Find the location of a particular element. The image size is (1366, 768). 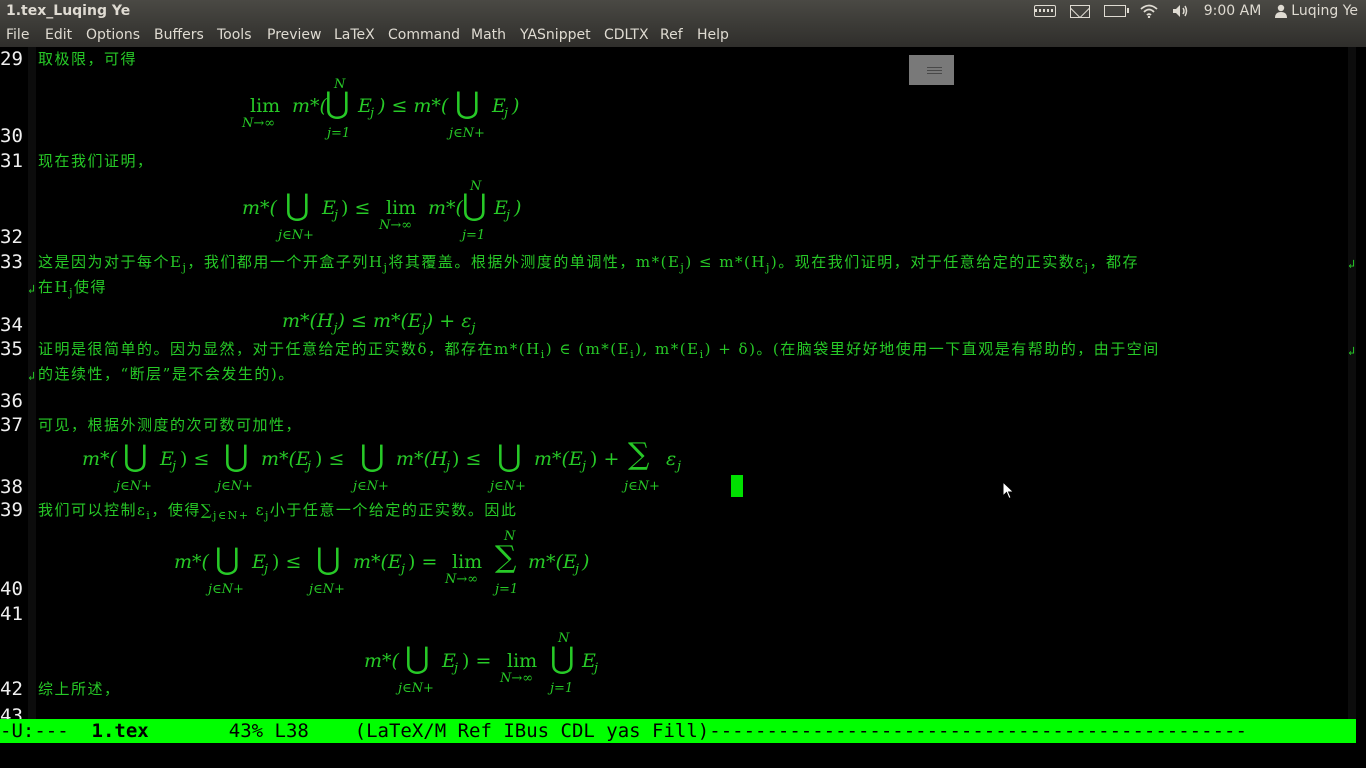

line-number: 36 is located at coordinates (11, 401).